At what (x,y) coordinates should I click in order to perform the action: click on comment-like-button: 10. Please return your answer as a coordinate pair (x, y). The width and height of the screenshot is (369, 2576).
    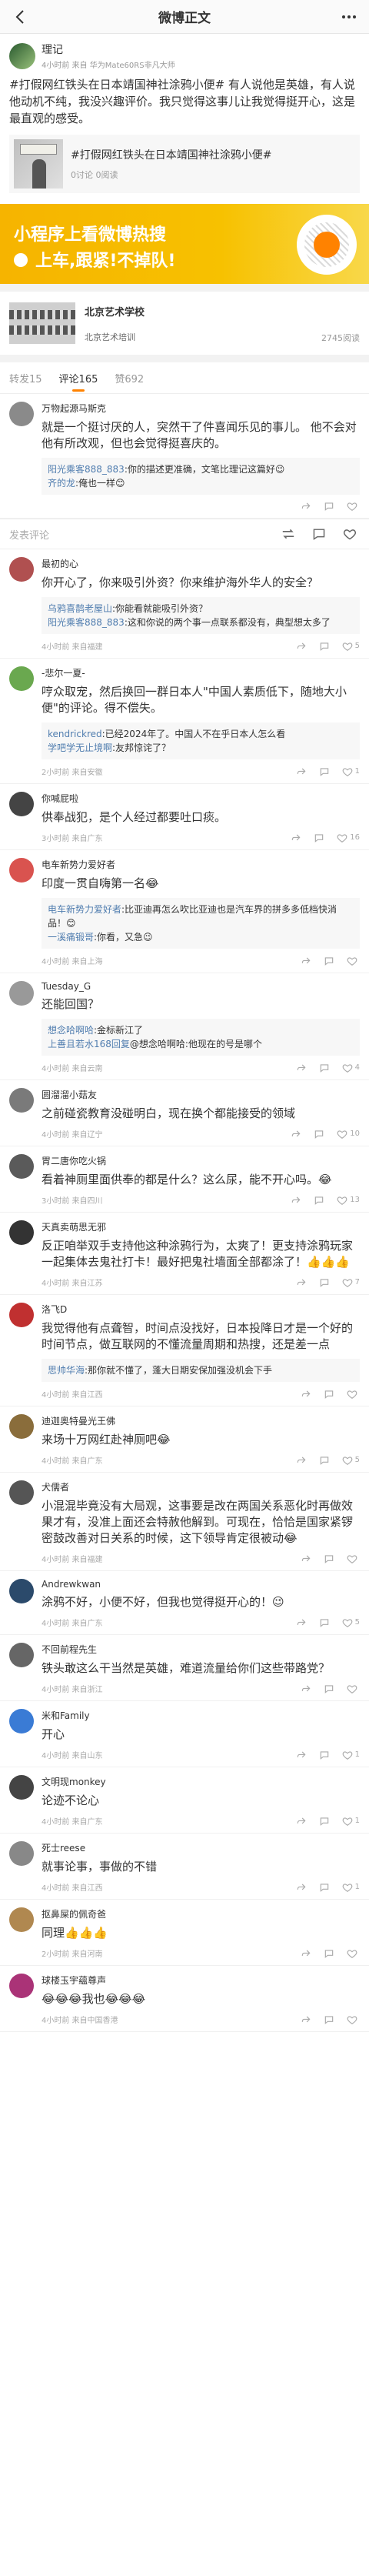
    Looking at the image, I should click on (348, 1134).